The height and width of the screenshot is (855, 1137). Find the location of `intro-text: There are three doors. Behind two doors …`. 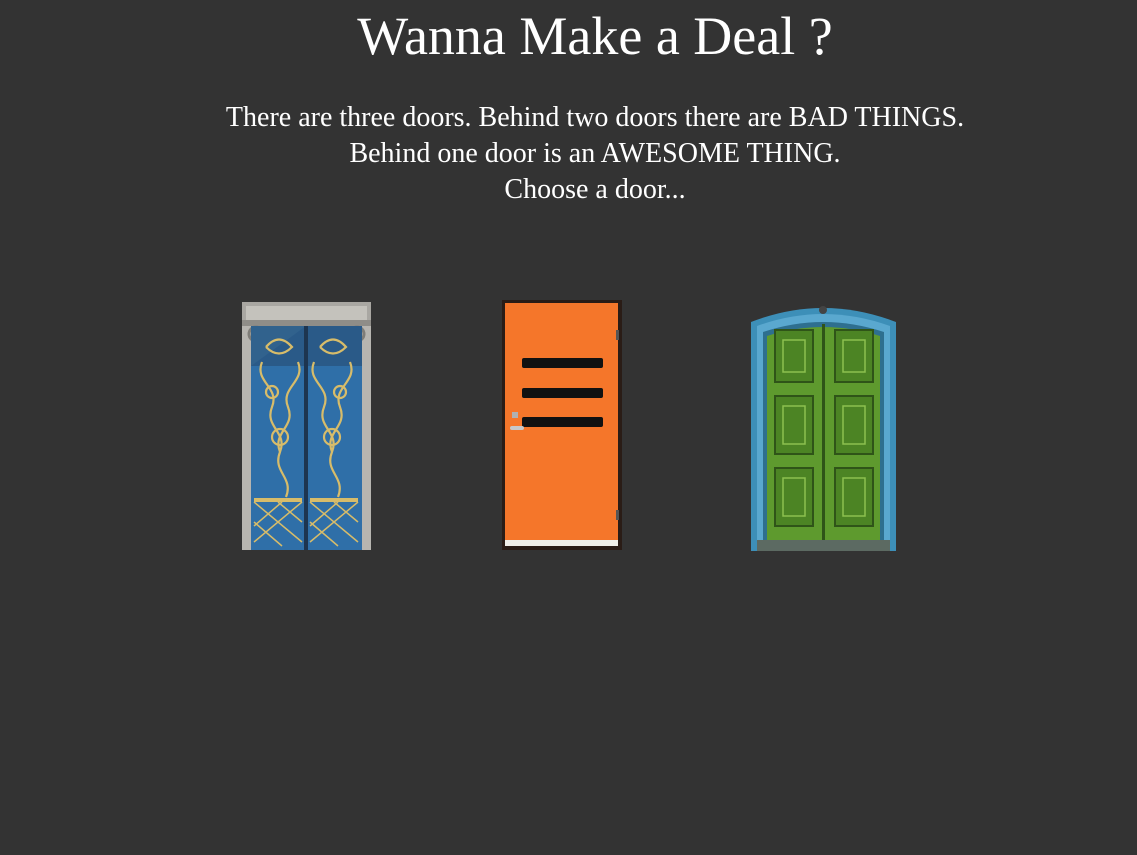

intro-text: There are three doors. Behind two doors … is located at coordinates (568, 154).